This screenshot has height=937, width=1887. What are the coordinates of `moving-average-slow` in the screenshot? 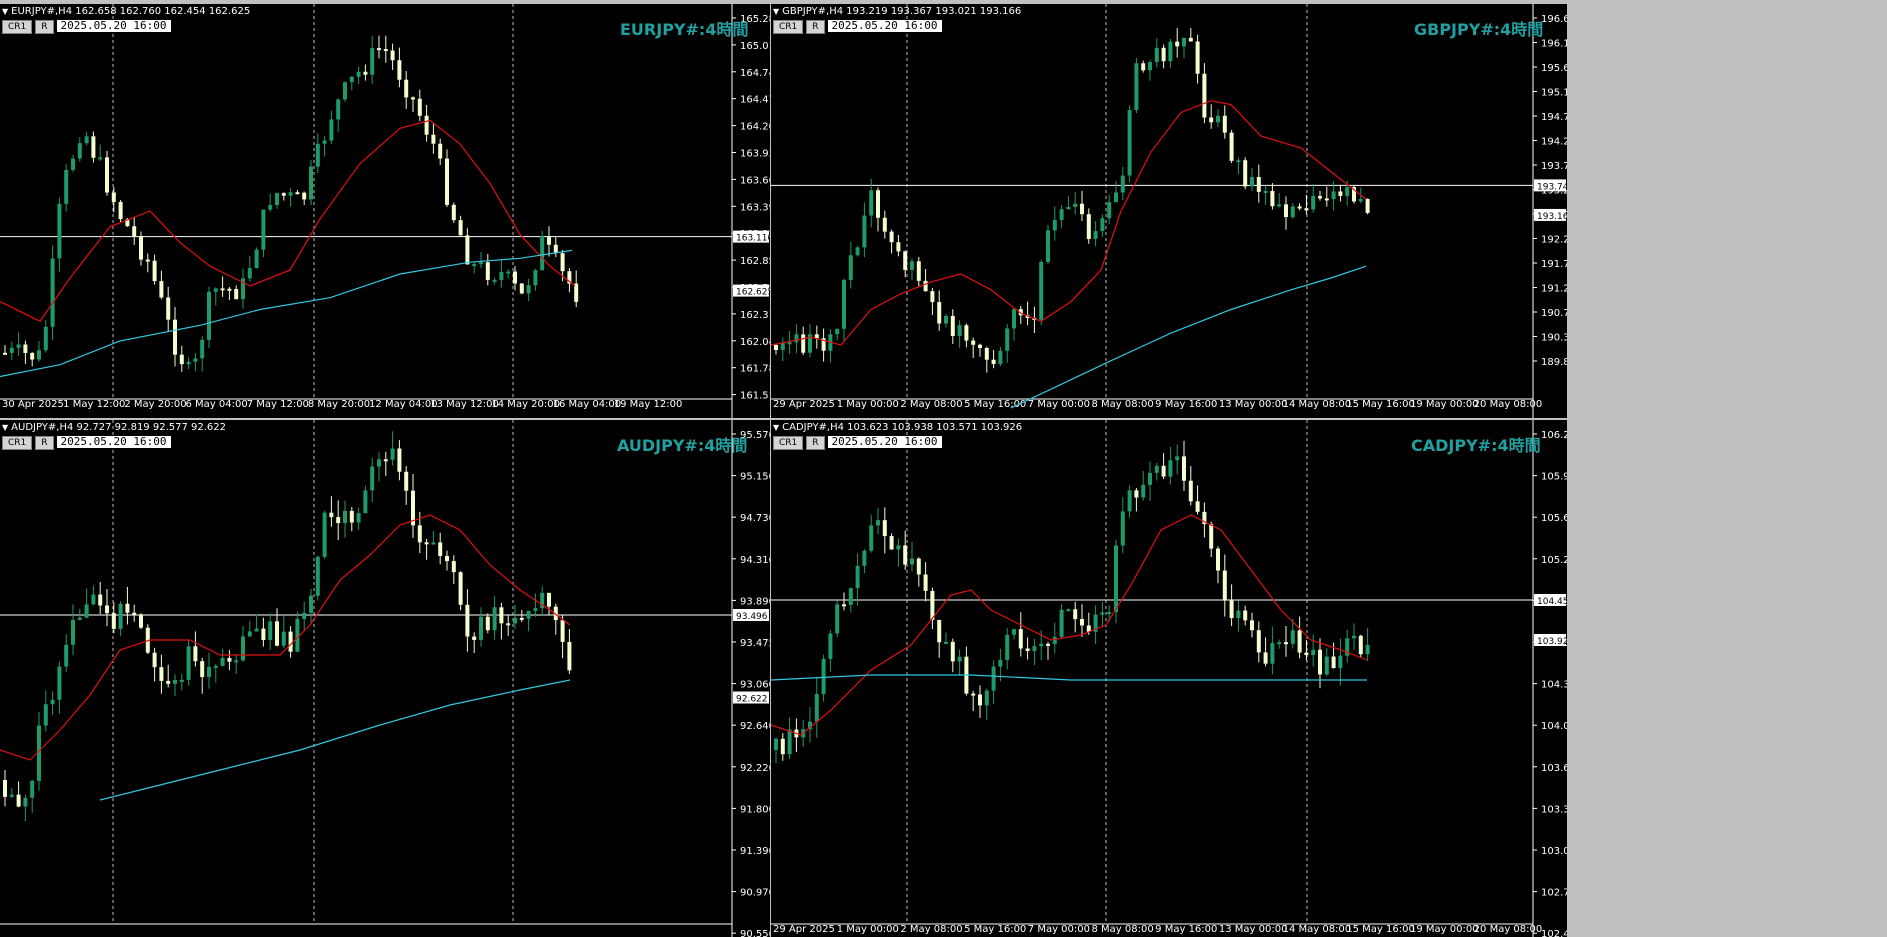 It's located at (335, 740).